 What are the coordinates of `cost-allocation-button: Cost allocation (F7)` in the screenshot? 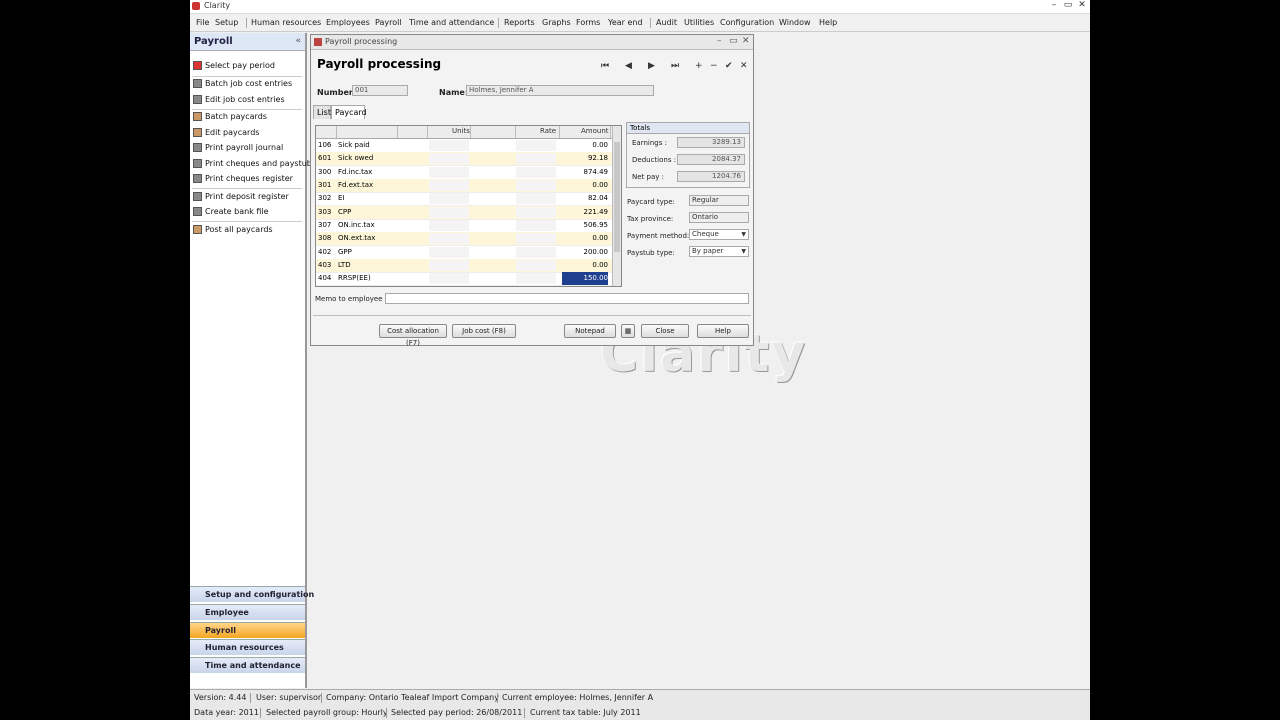 It's located at (413, 335).